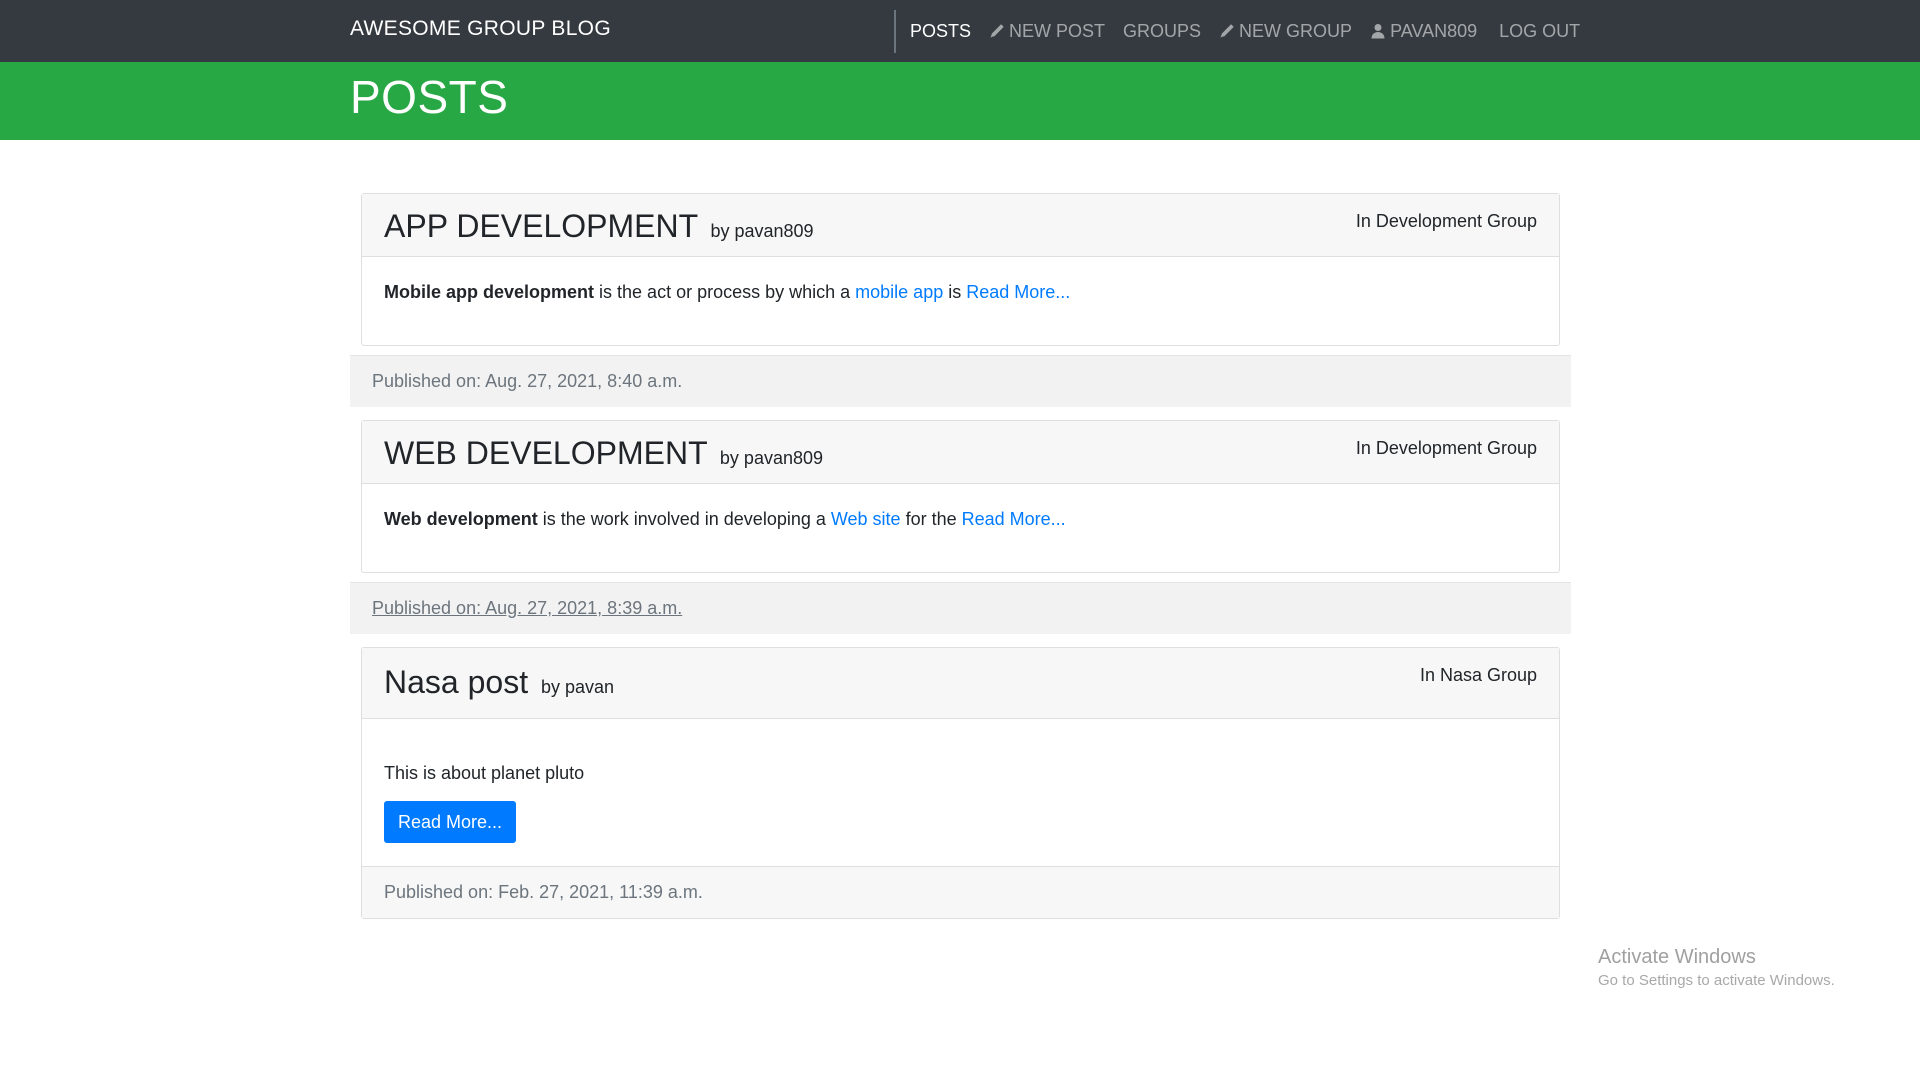 The height and width of the screenshot is (1080, 1920). I want to click on nav-new-post-link: NEW POST, so click(1047, 31).